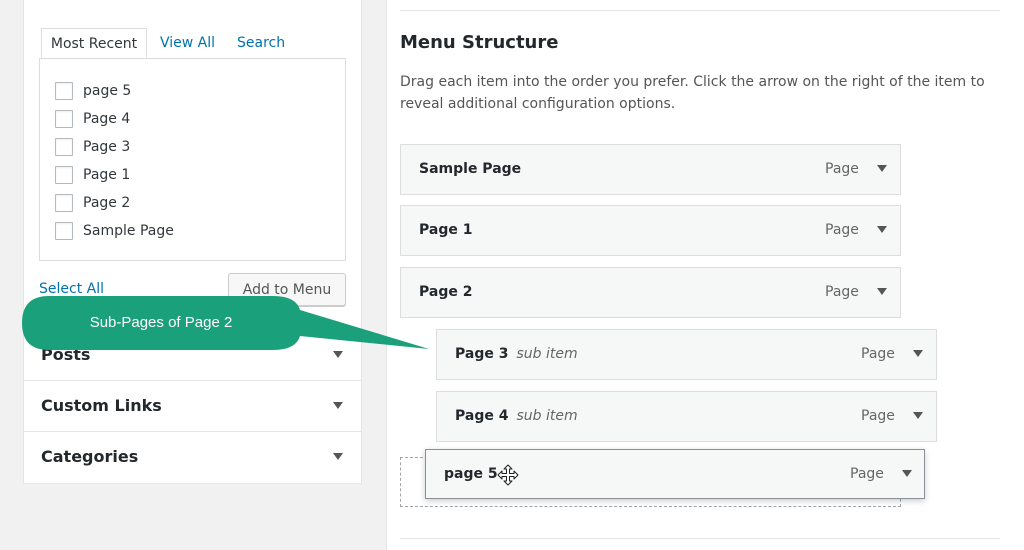  Describe the element at coordinates (107, 175) in the screenshot. I see `page-label: Page 1` at that location.